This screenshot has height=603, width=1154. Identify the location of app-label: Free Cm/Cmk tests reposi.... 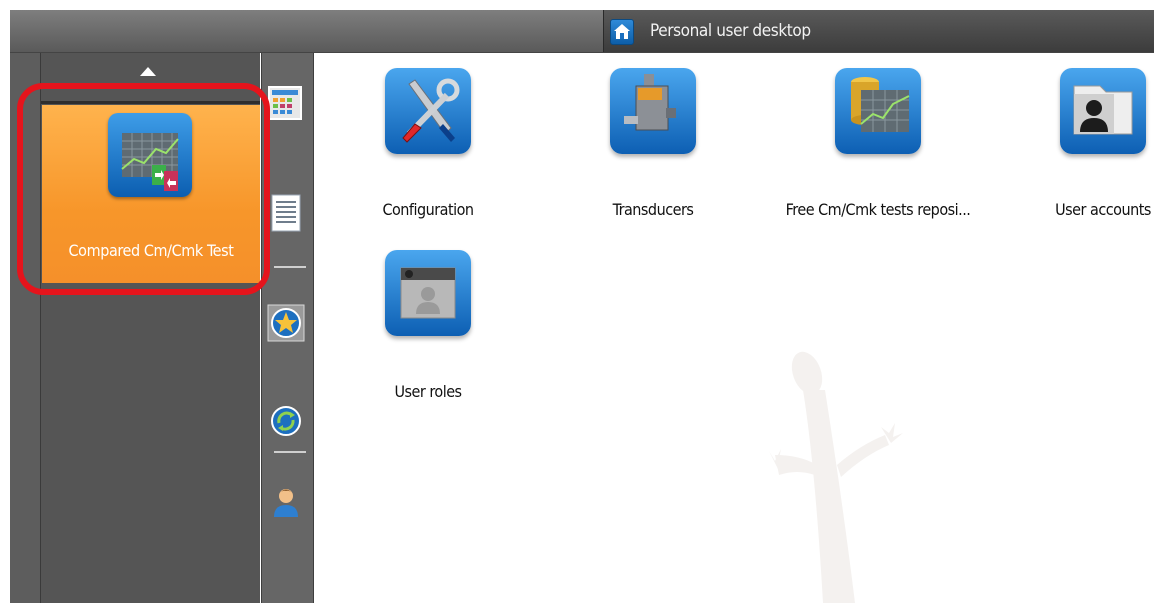
(878, 209).